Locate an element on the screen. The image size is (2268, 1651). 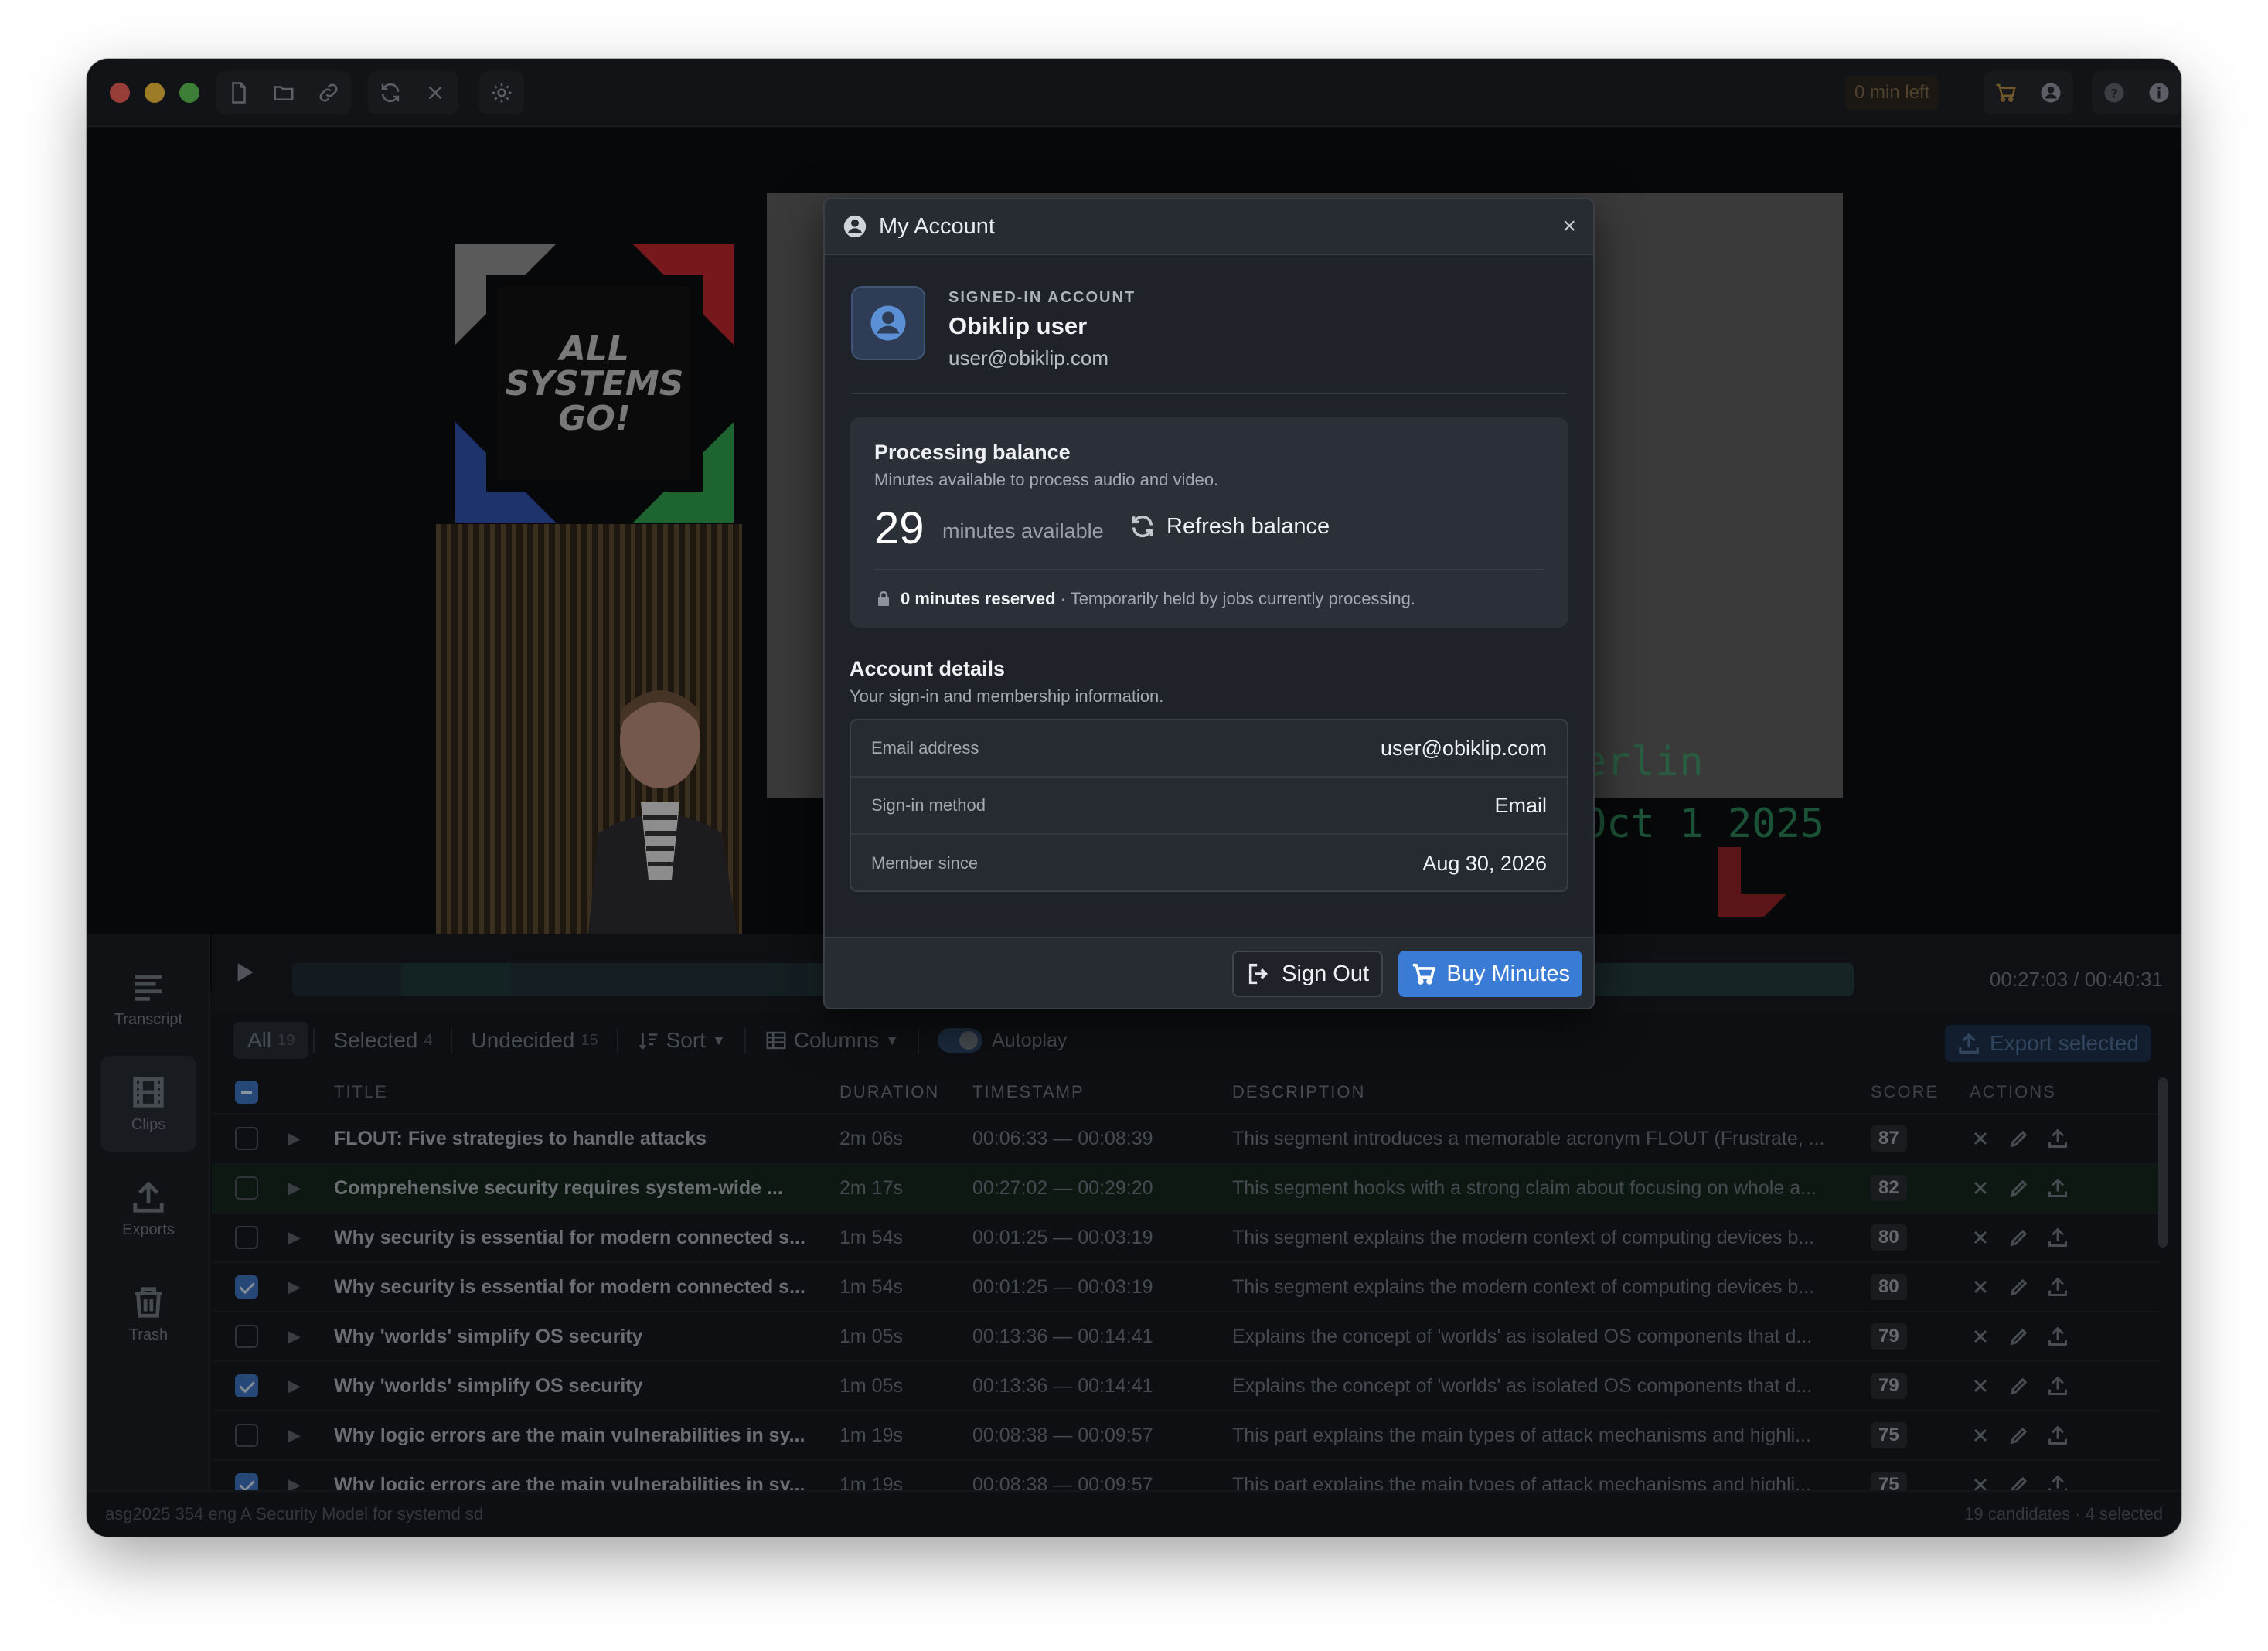
balance-minutes: 29 is located at coordinates (899, 528).